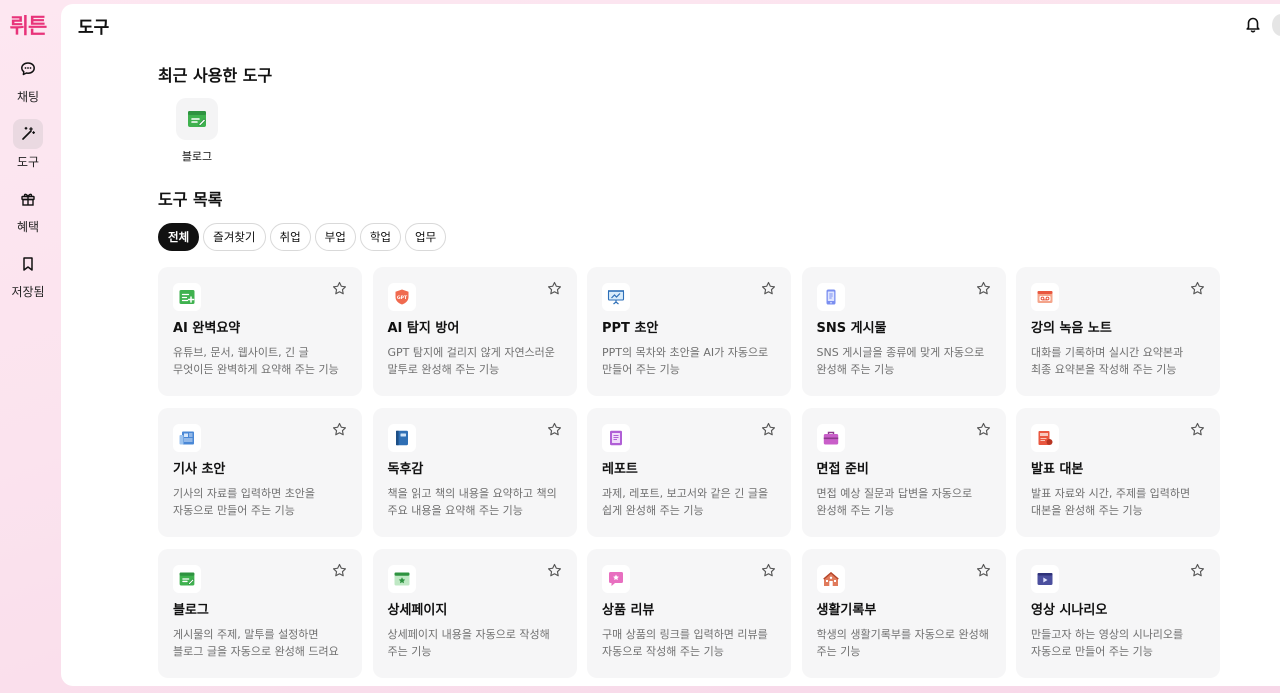  Describe the element at coordinates (851, 328) in the screenshot. I see `tool-card-title: SNS 게시물` at that location.